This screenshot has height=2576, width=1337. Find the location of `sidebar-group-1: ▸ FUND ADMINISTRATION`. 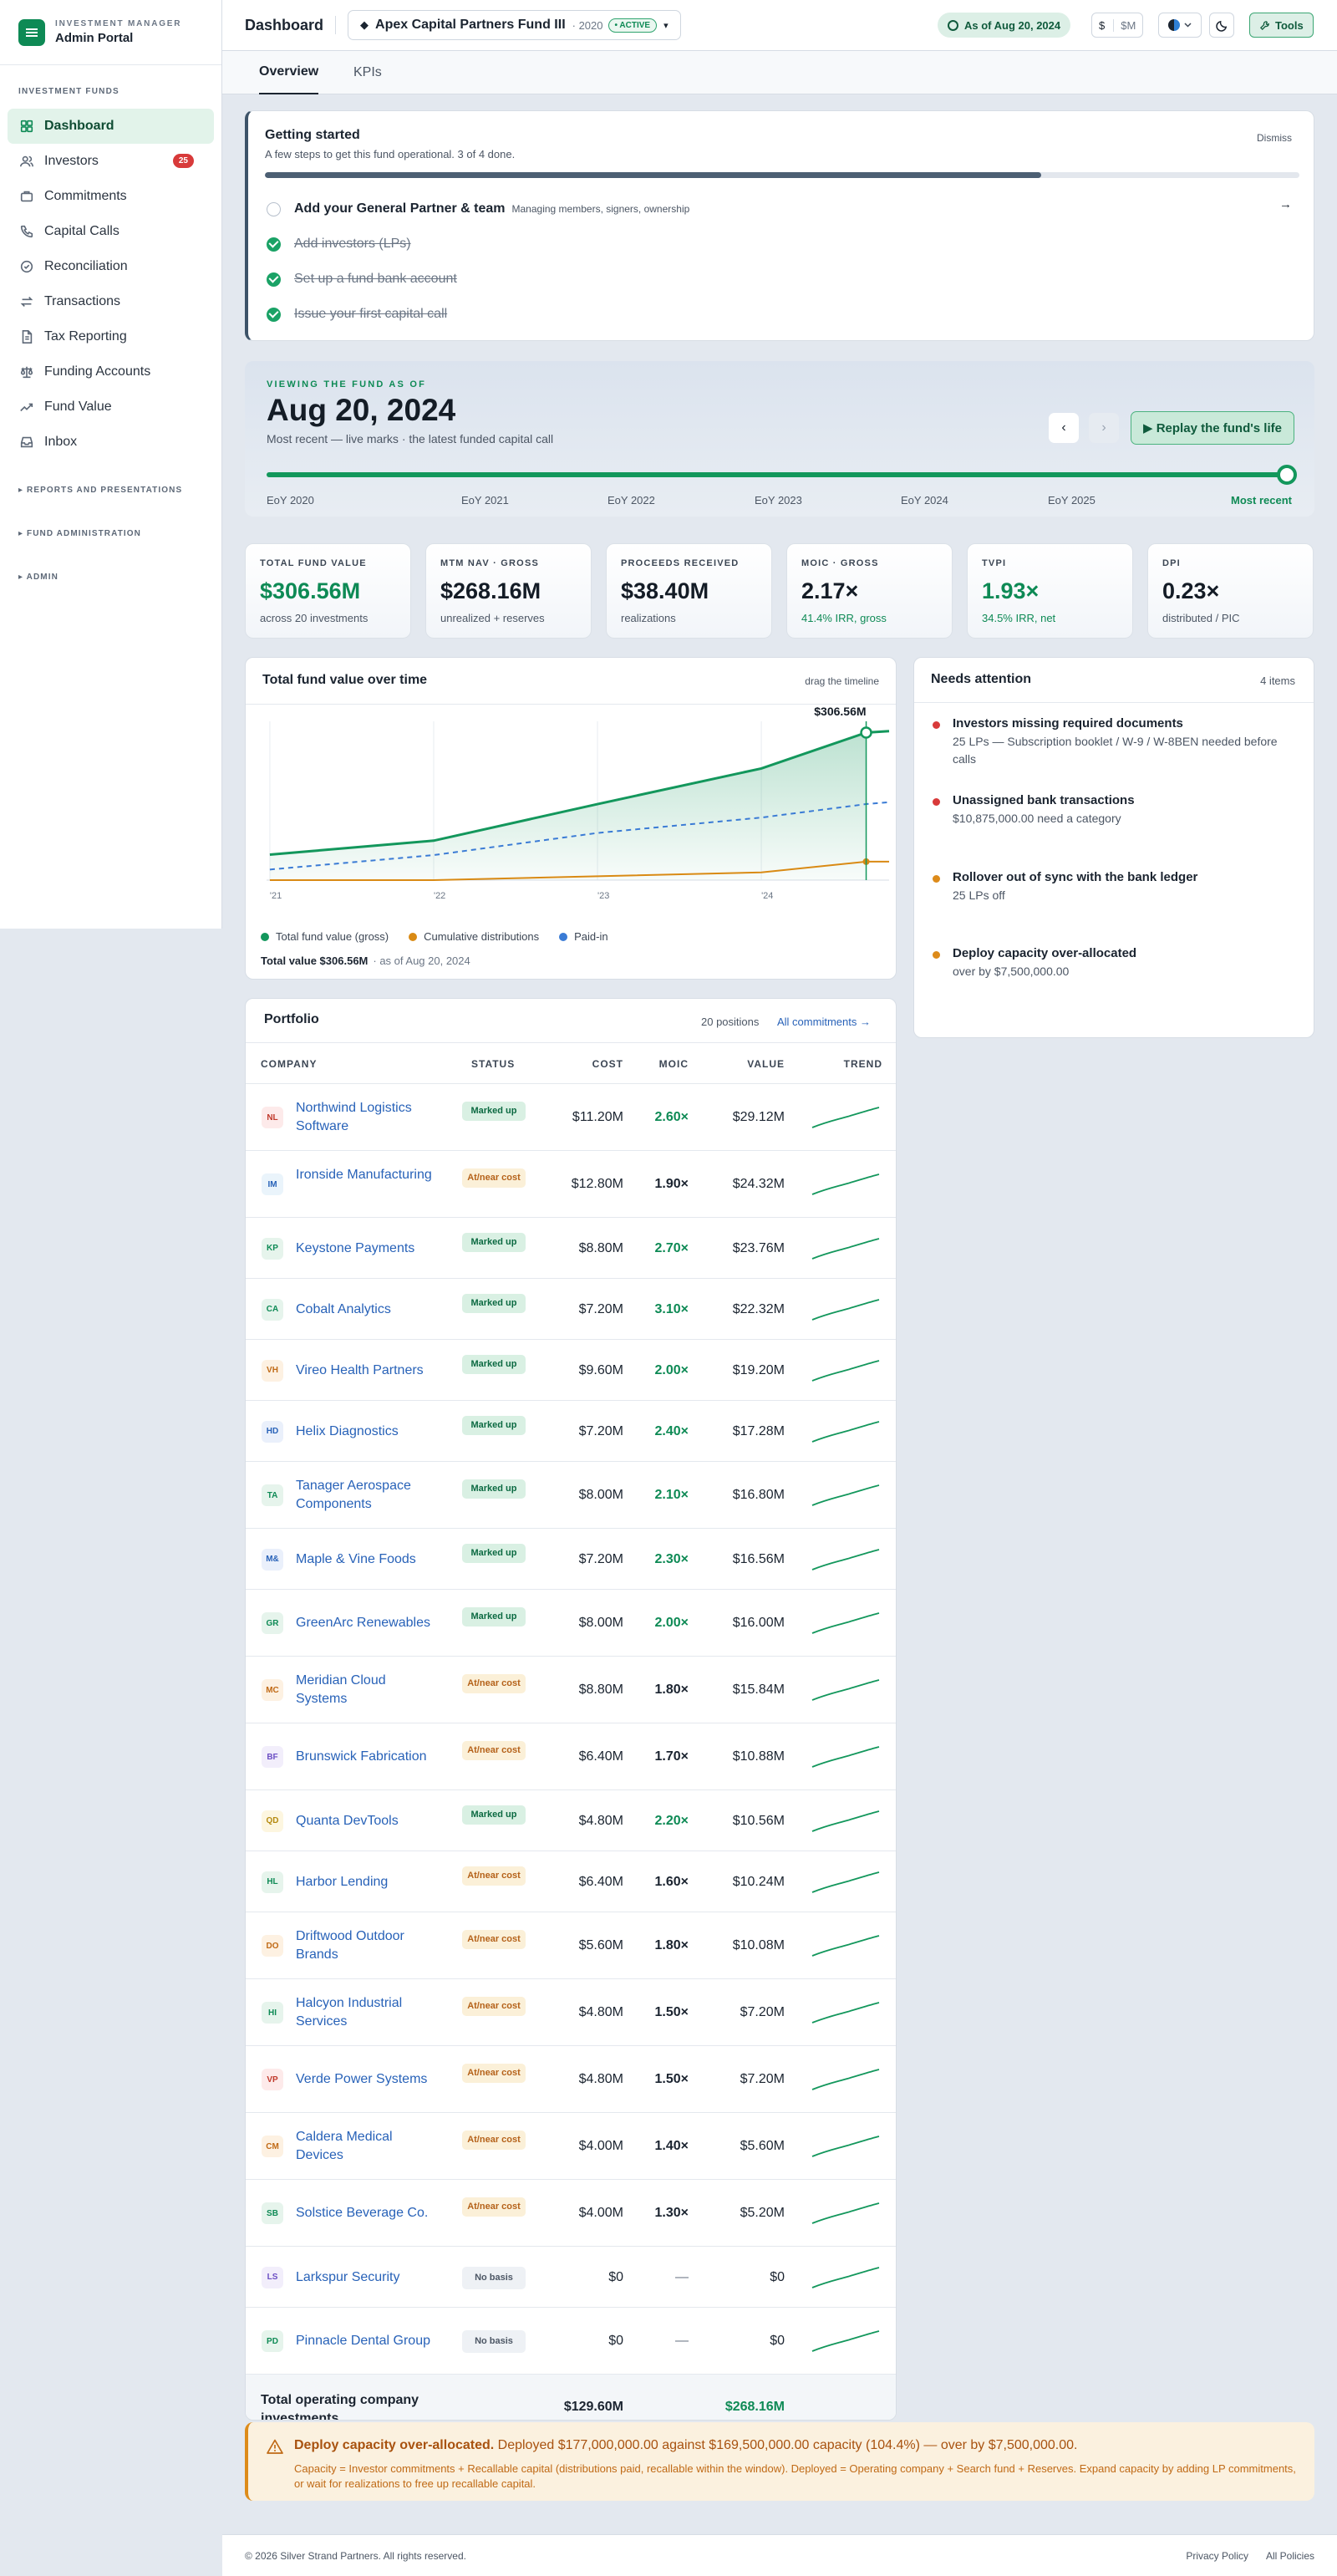

sidebar-group-1: ▸ FUND ADMINISTRATION is located at coordinates (110, 533).